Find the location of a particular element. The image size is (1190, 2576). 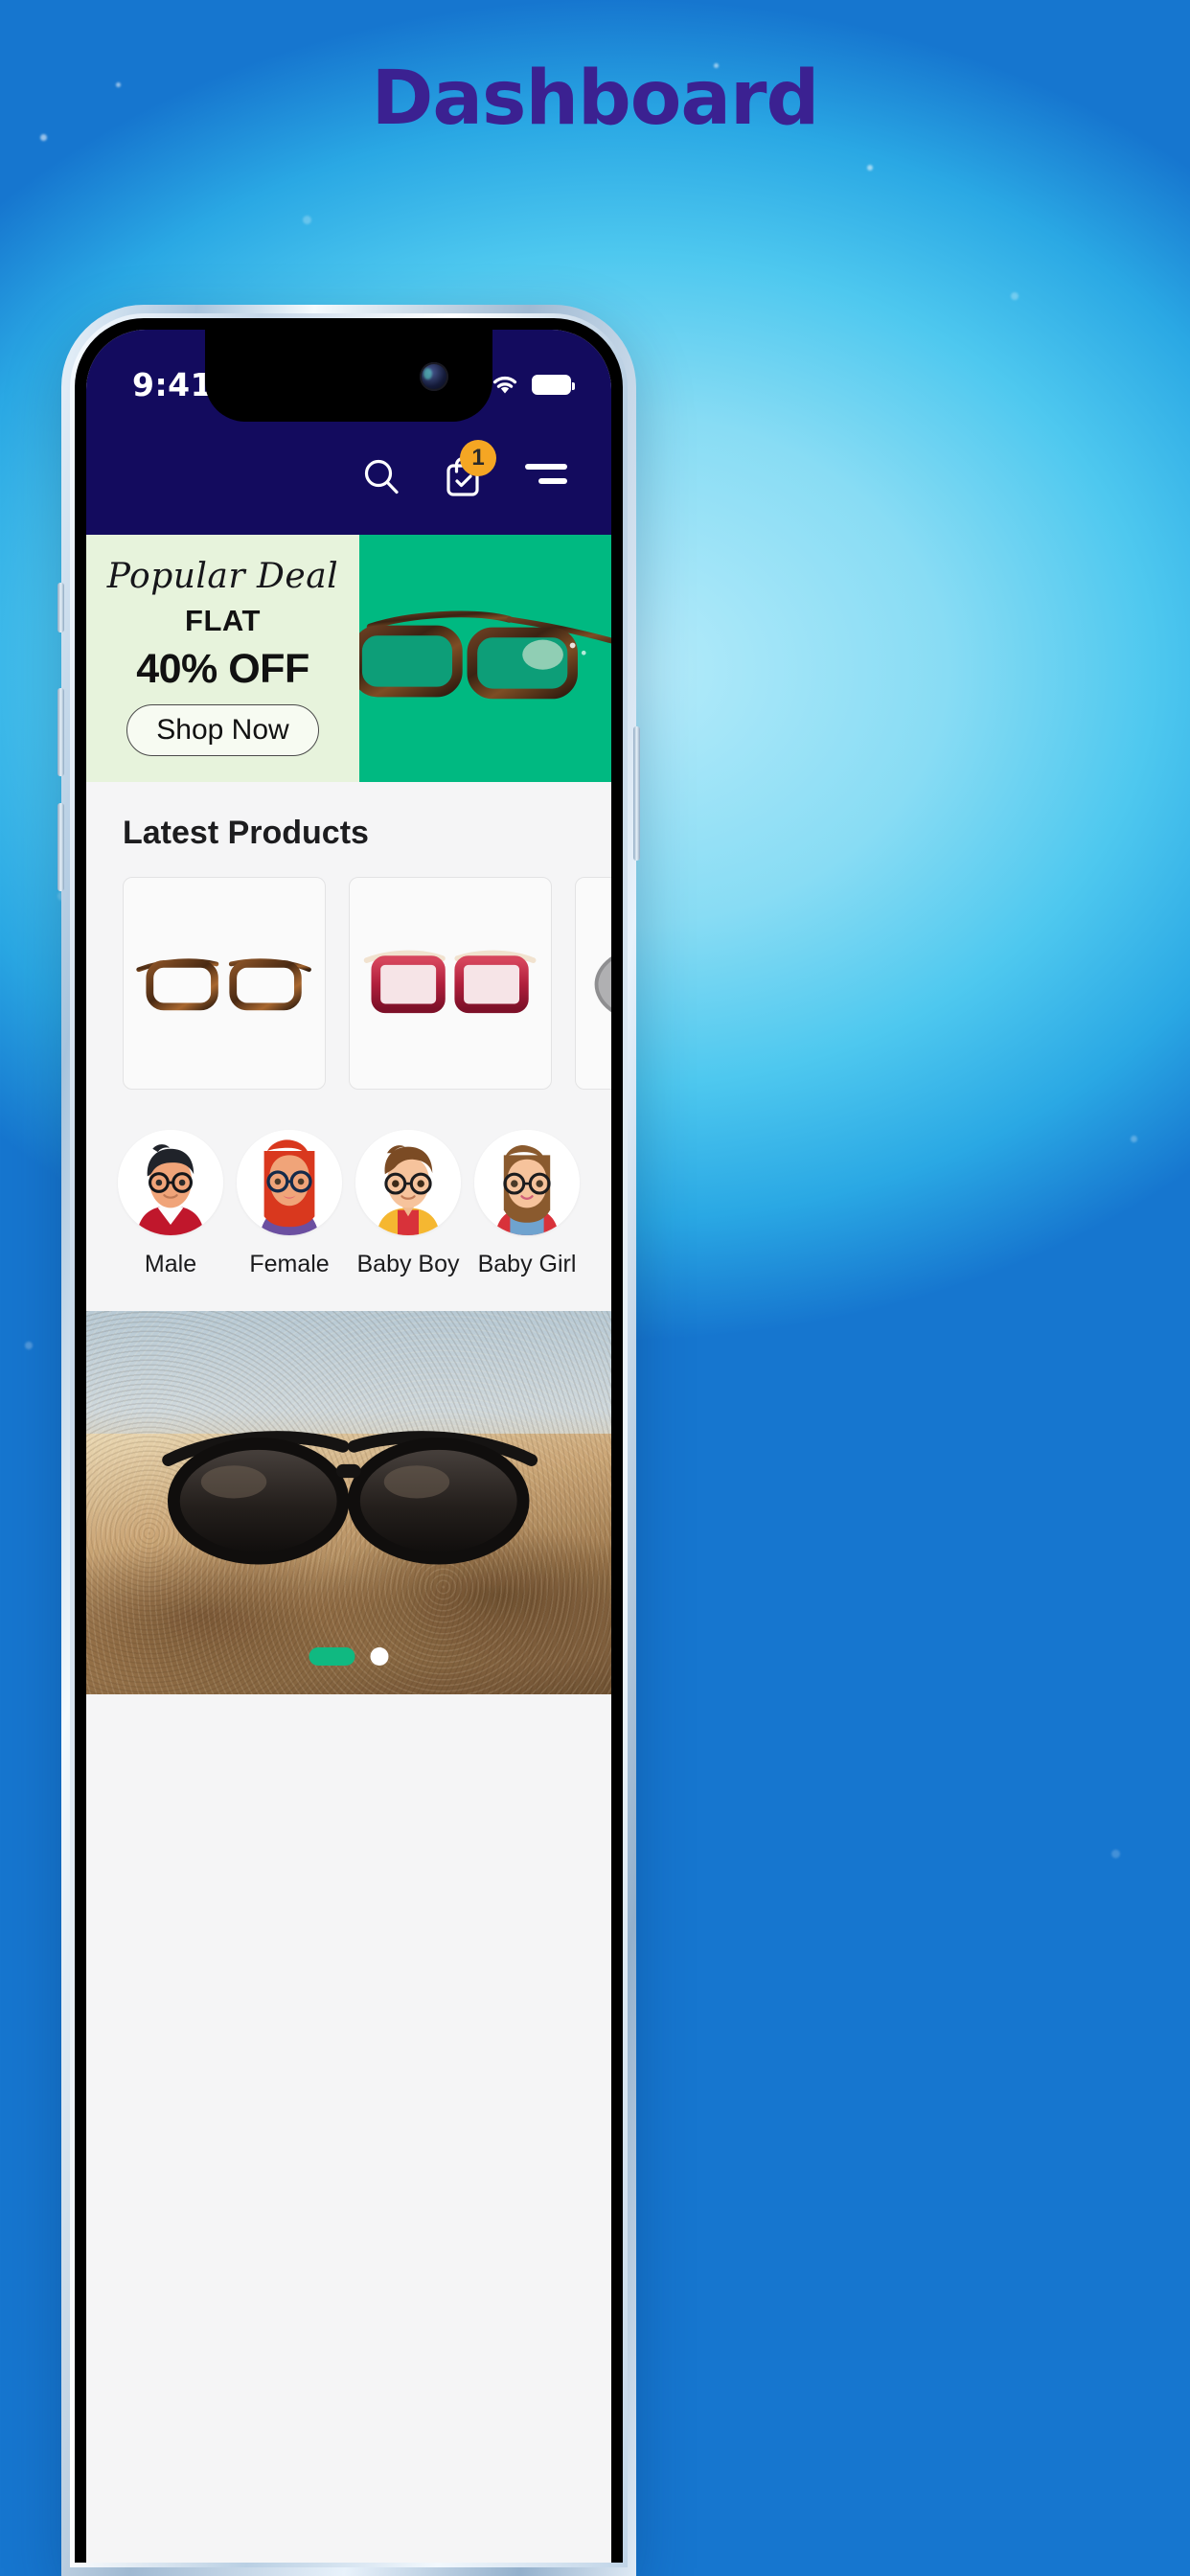

category-list: Male Female Baby Boy Baby Girl is located at coordinates (349, 1200).